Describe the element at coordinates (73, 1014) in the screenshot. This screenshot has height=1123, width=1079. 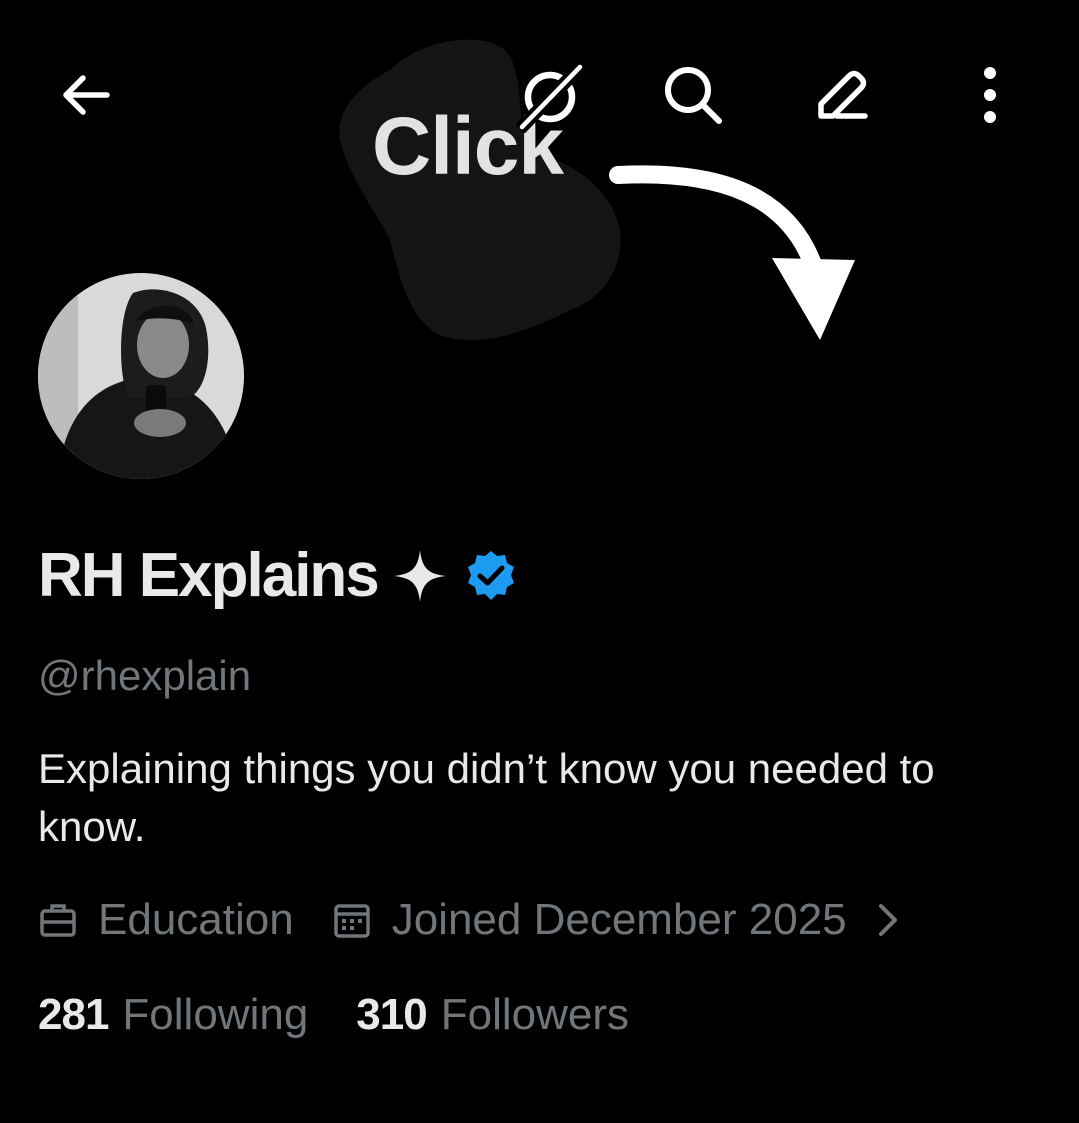
I see `following-count: 281` at that location.